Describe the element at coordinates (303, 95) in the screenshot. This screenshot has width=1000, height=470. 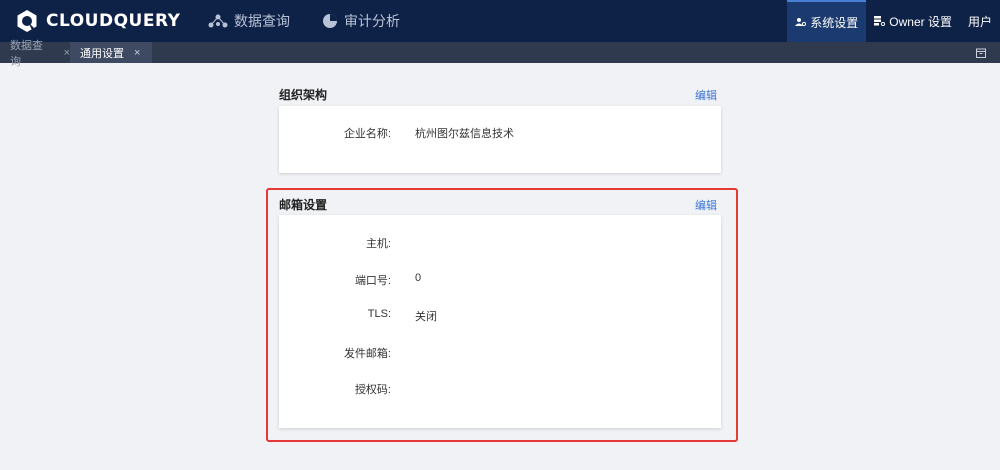
I see `org-section-title: 组织架构` at that location.